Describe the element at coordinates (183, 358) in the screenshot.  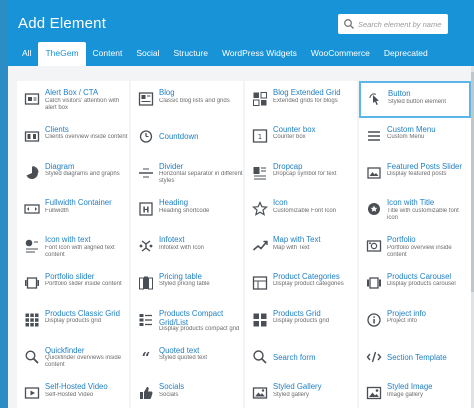
I see `element-description: Styled quoted text` at that location.